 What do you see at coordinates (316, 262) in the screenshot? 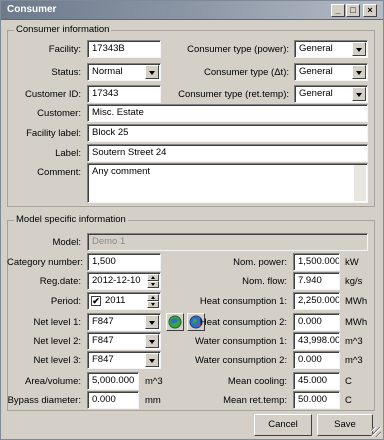
I see `nom-power-input: 1,500.000` at bounding box center [316, 262].